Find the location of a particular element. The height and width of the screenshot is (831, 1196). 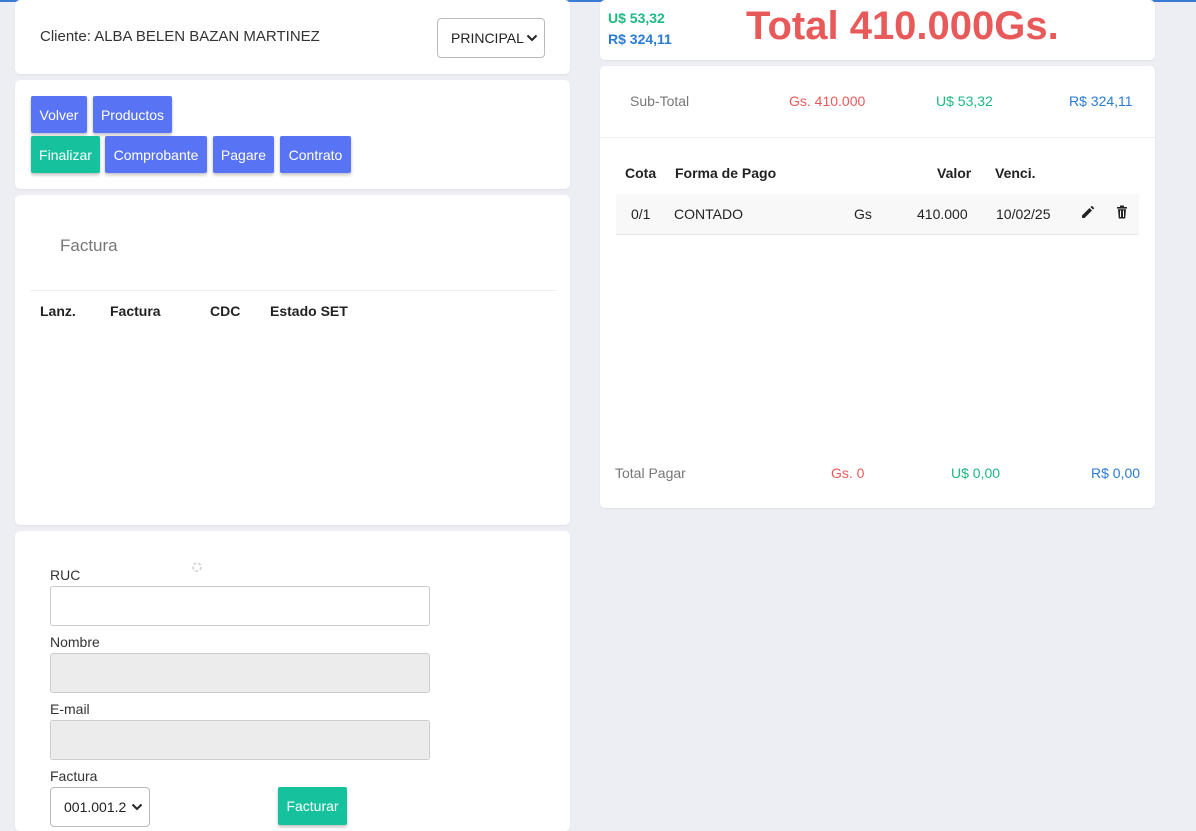

client-name: Cliente: ALBA BELEN BAZAN MARTINEZ is located at coordinates (180, 36).